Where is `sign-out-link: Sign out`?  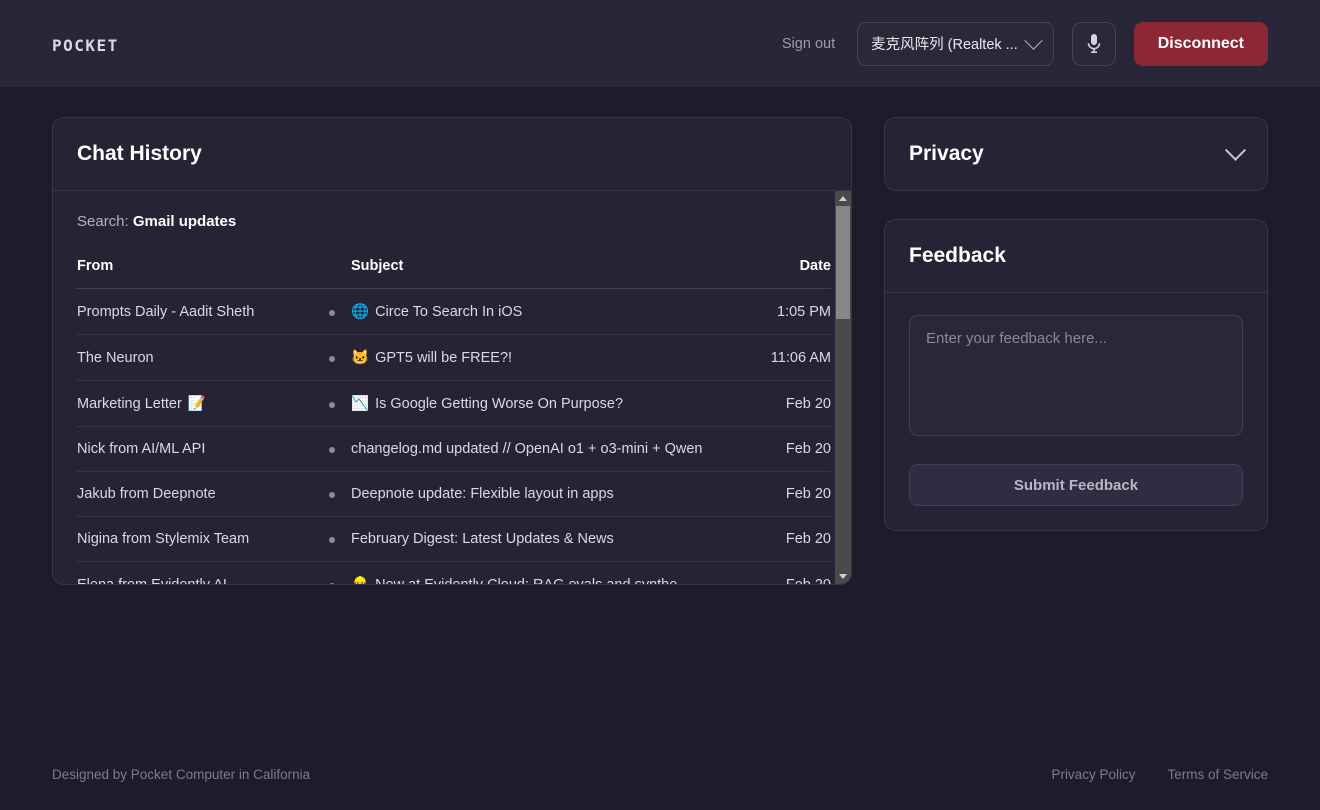
sign-out-link: Sign out is located at coordinates (808, 44).